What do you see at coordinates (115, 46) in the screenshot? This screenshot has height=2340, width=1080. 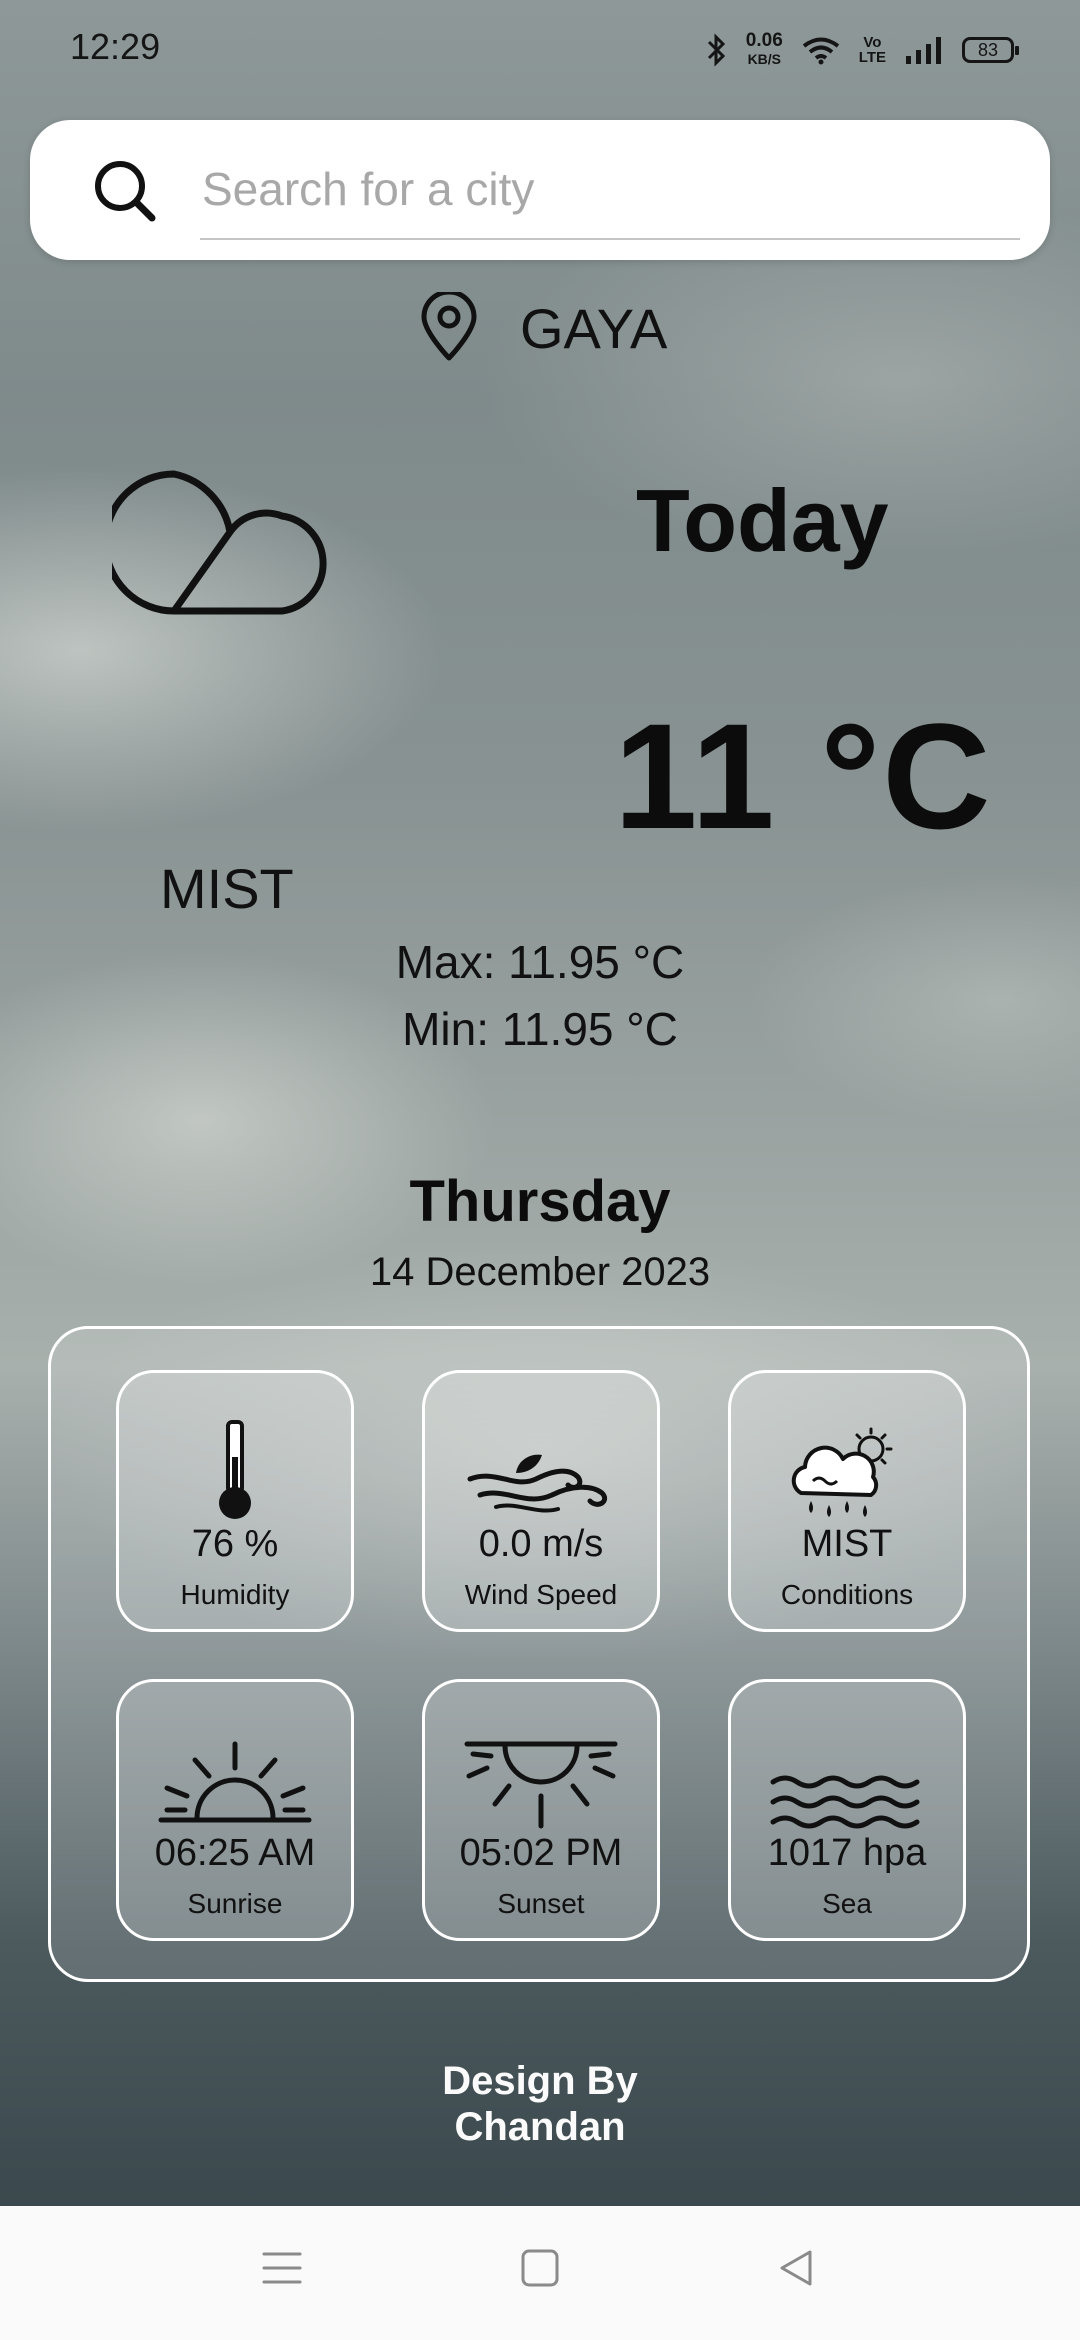 I see `status-time: 12:29` at bounding box center [115, 46].